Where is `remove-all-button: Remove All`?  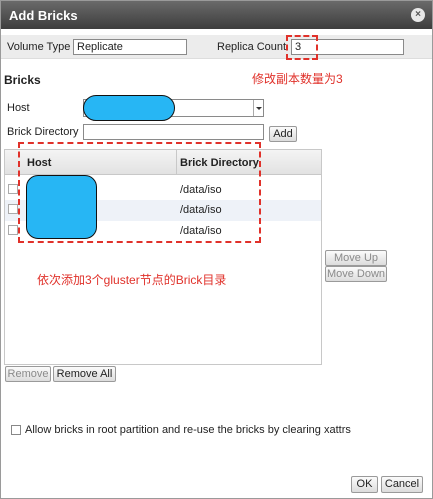 remove-all-button: Remove All is located at coordinates (84, 374).